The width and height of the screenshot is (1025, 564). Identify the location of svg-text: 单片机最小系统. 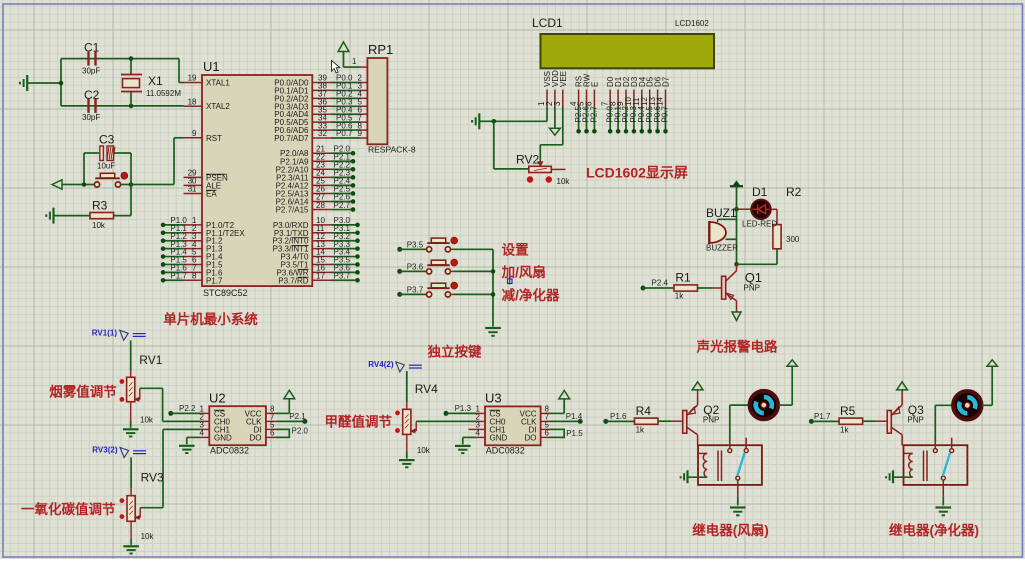
(210, 319).